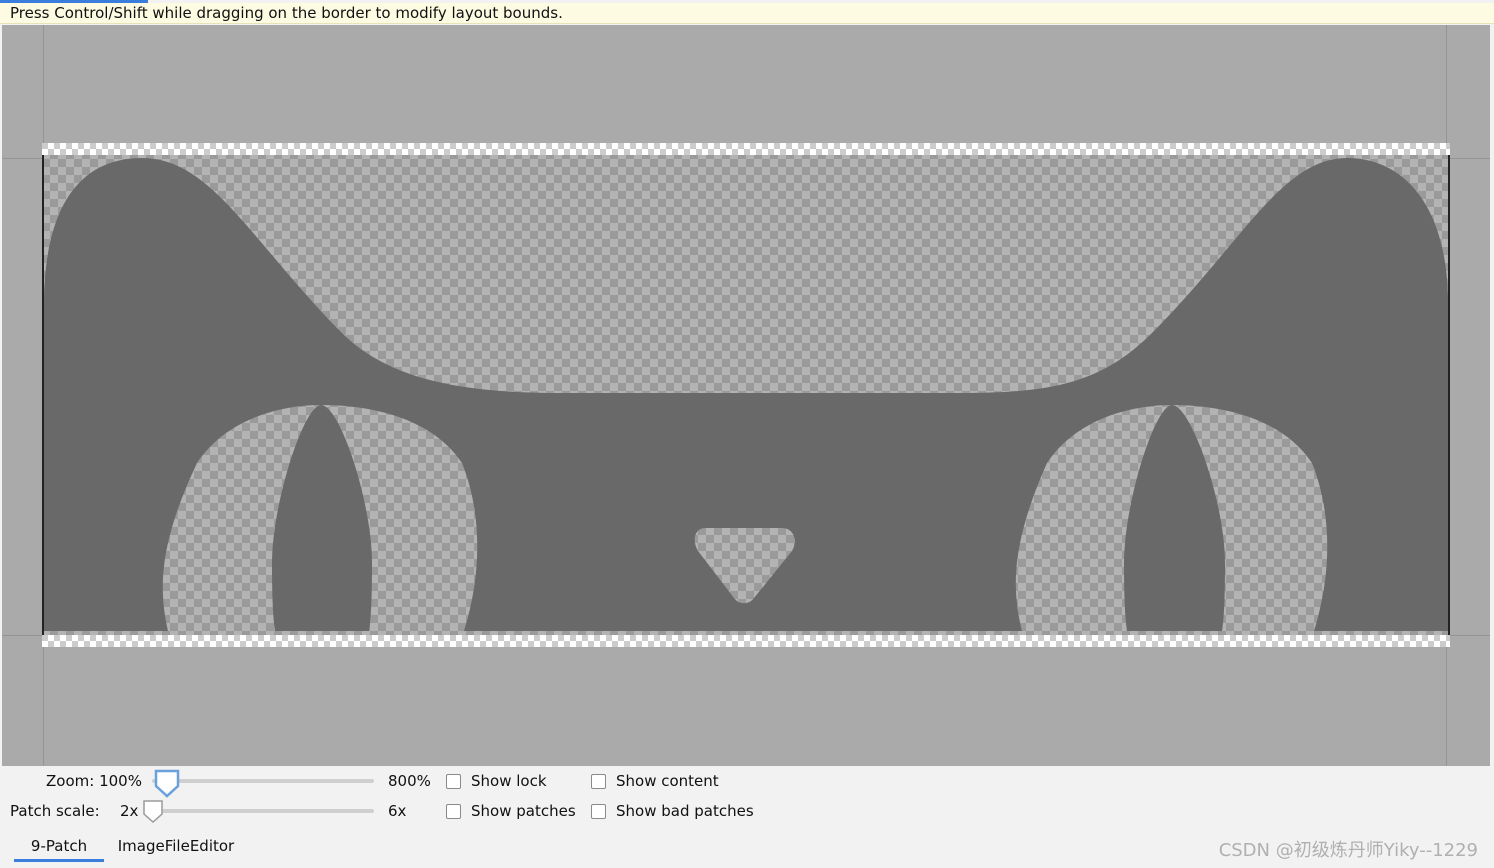 Image resolution: width=1494 pixels, height=868 pixels. Describe the element at coordinates (453, 811) in the screenshot. I see `show-patches-checkbox` at that location.